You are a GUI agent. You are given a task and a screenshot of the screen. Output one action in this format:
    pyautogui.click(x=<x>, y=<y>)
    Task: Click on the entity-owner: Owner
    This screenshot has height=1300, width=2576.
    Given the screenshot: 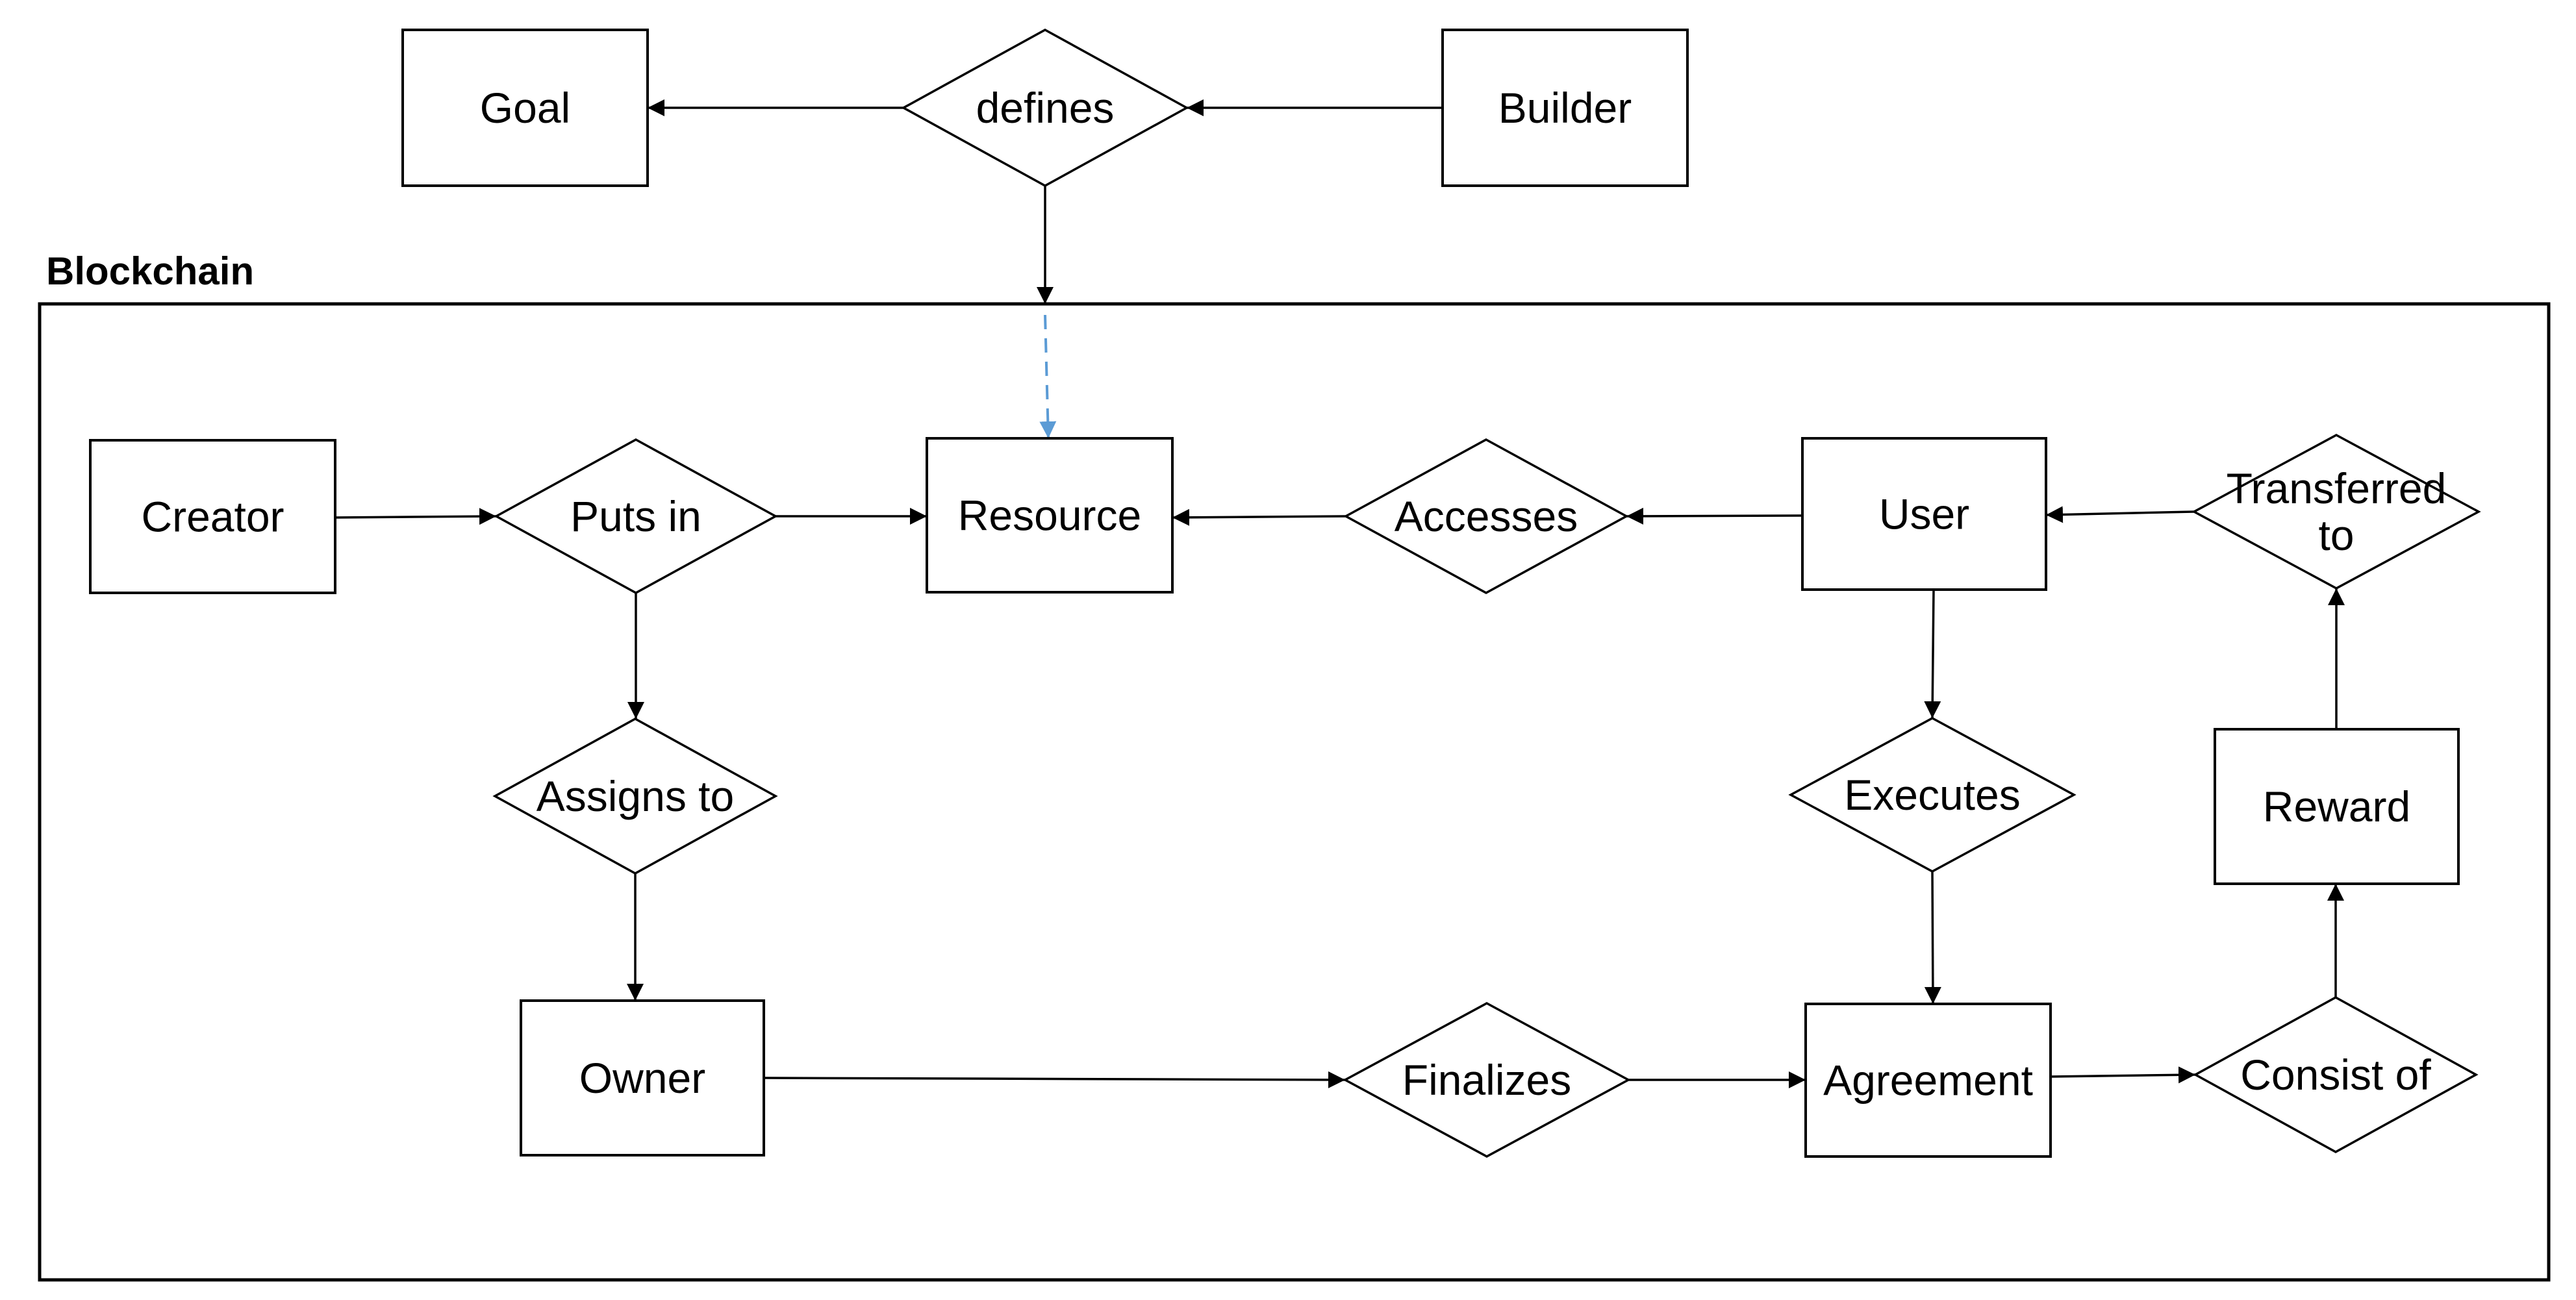 What is the action you would take?
    pyautogui.click(x=642, y=1077)
    